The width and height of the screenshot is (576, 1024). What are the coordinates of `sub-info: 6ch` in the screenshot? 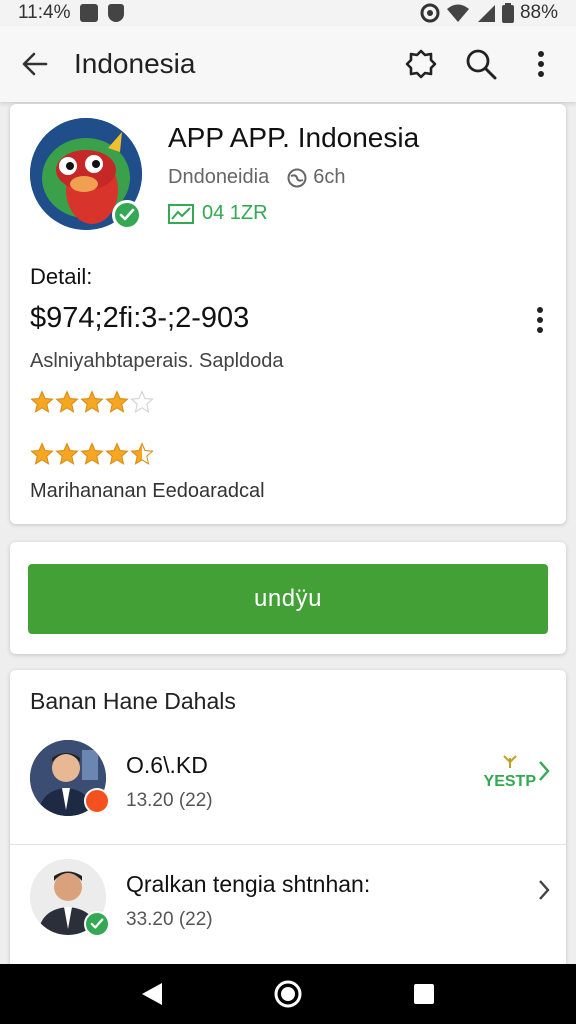 It's located at (316, 177).